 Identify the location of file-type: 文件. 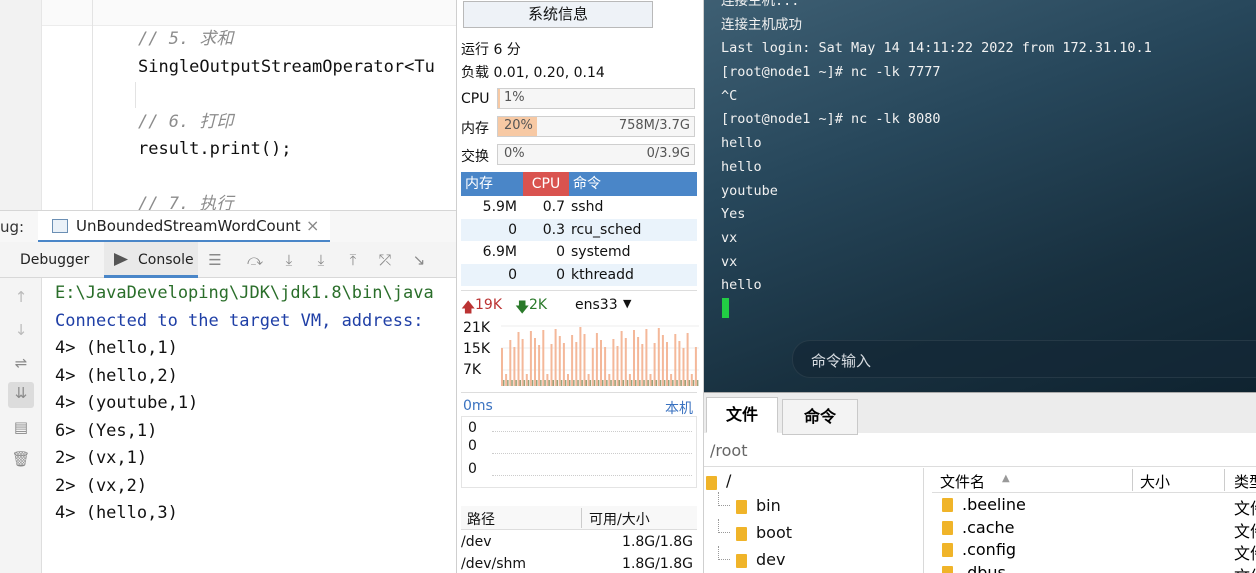
(1245, 568).